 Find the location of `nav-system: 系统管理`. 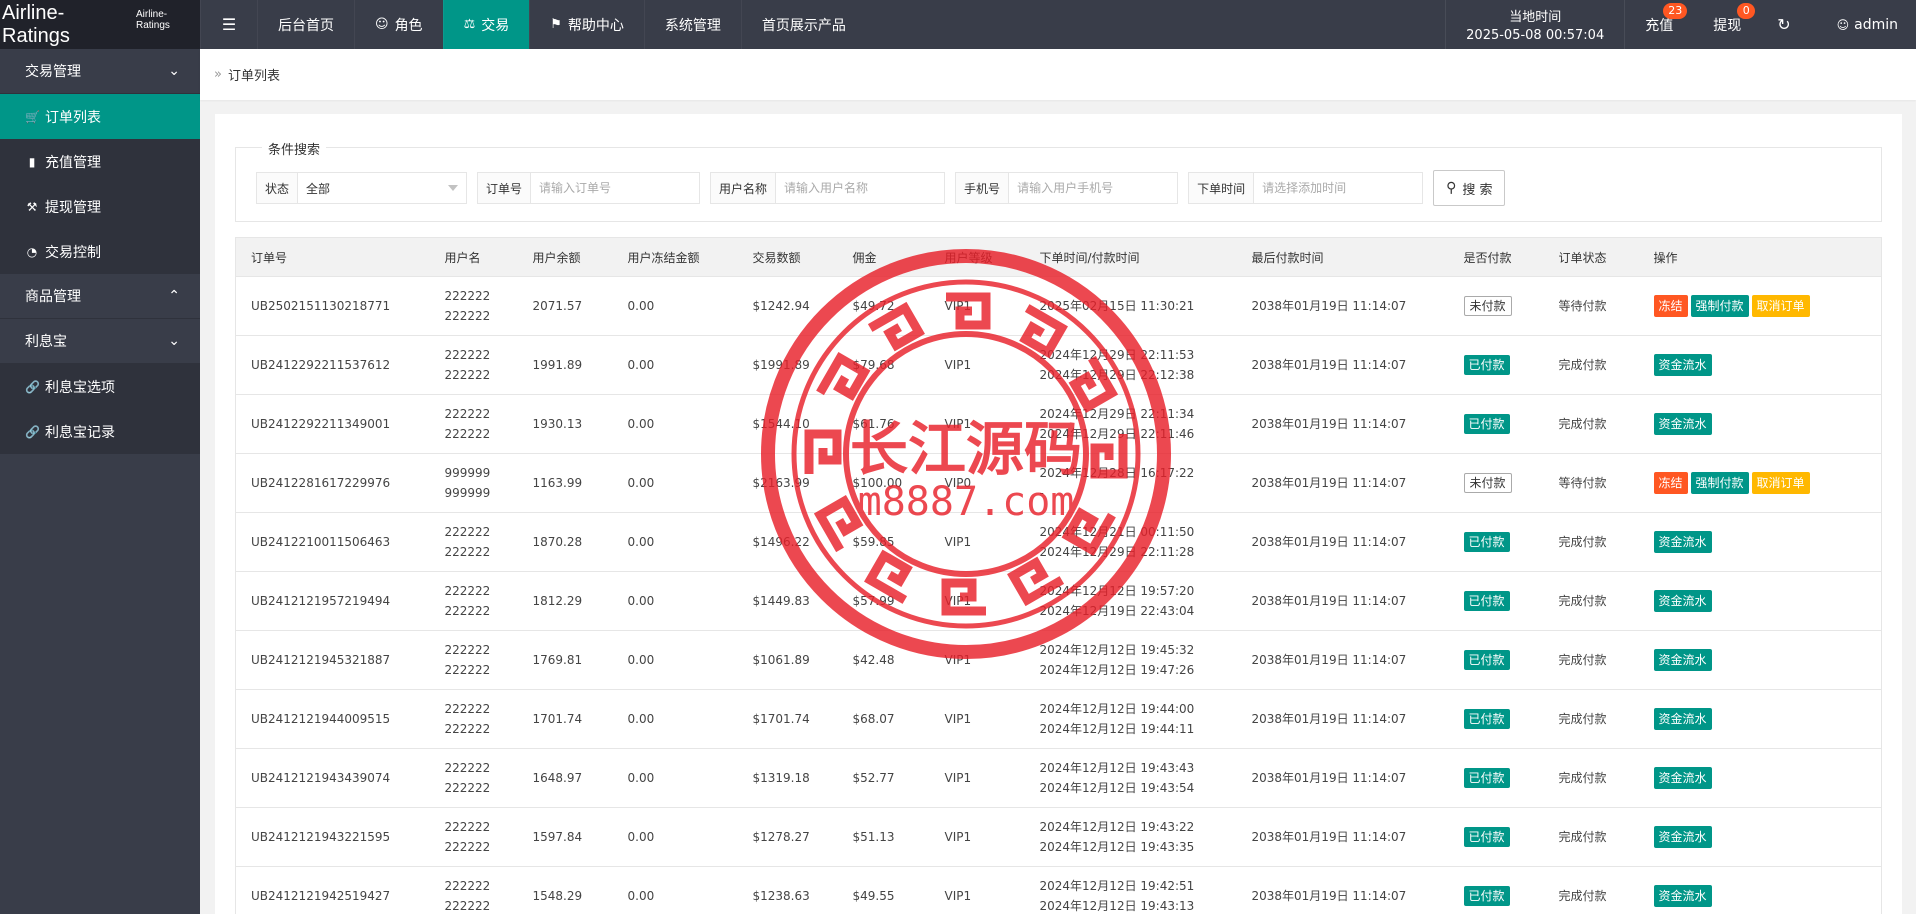

nav-system: 系统管理 is located at coordinates (692, 24).